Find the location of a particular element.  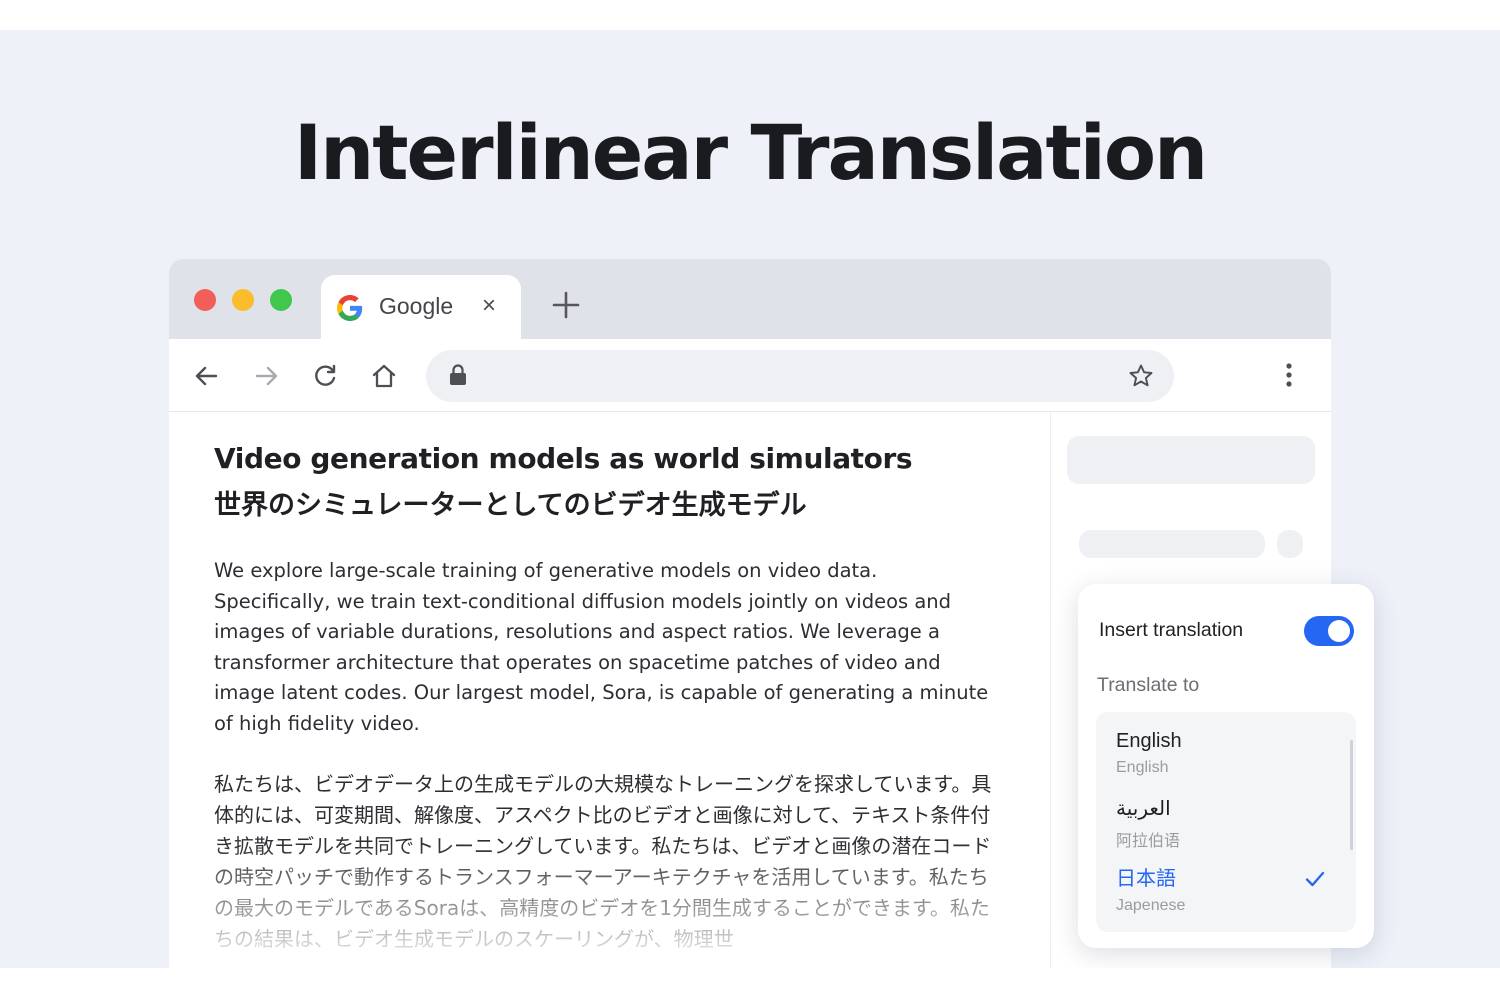

address-bar is located at coordinates (800, 376).